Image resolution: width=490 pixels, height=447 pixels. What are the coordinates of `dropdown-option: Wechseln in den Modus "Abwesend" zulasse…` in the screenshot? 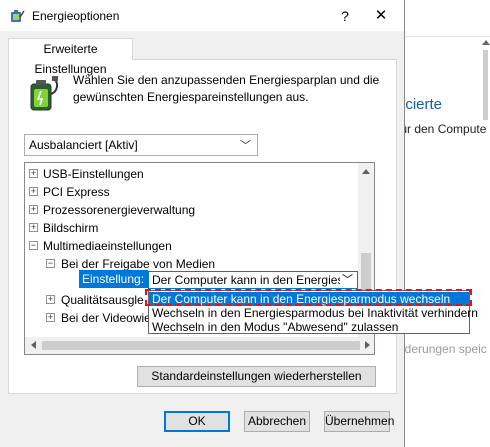 It's located at (309, 327).